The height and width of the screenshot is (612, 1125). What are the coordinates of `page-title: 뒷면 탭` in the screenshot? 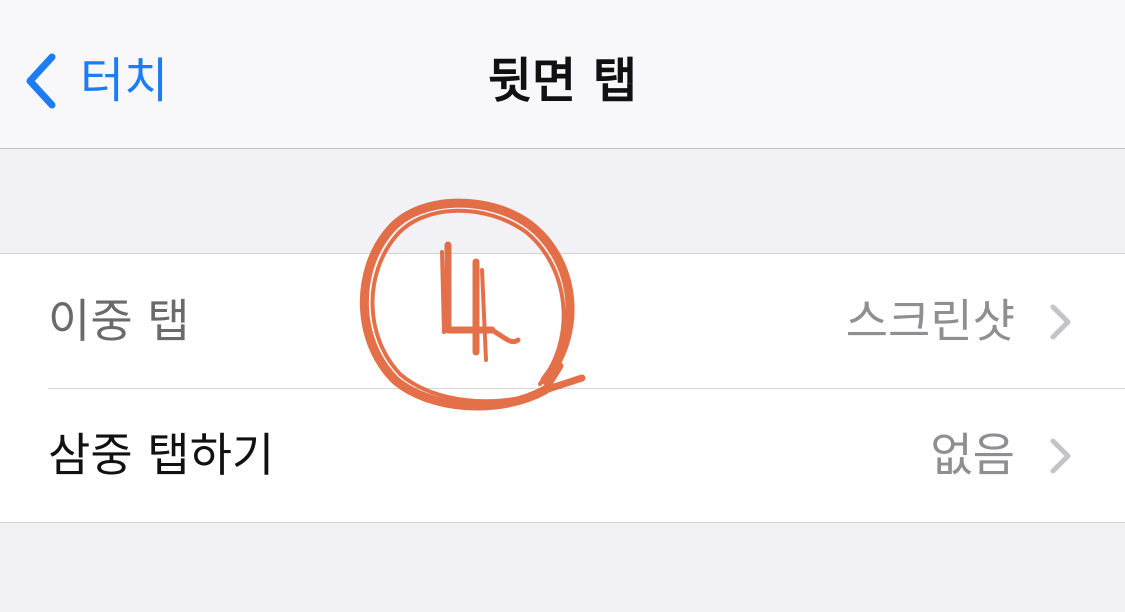 It's located at (562, 81).